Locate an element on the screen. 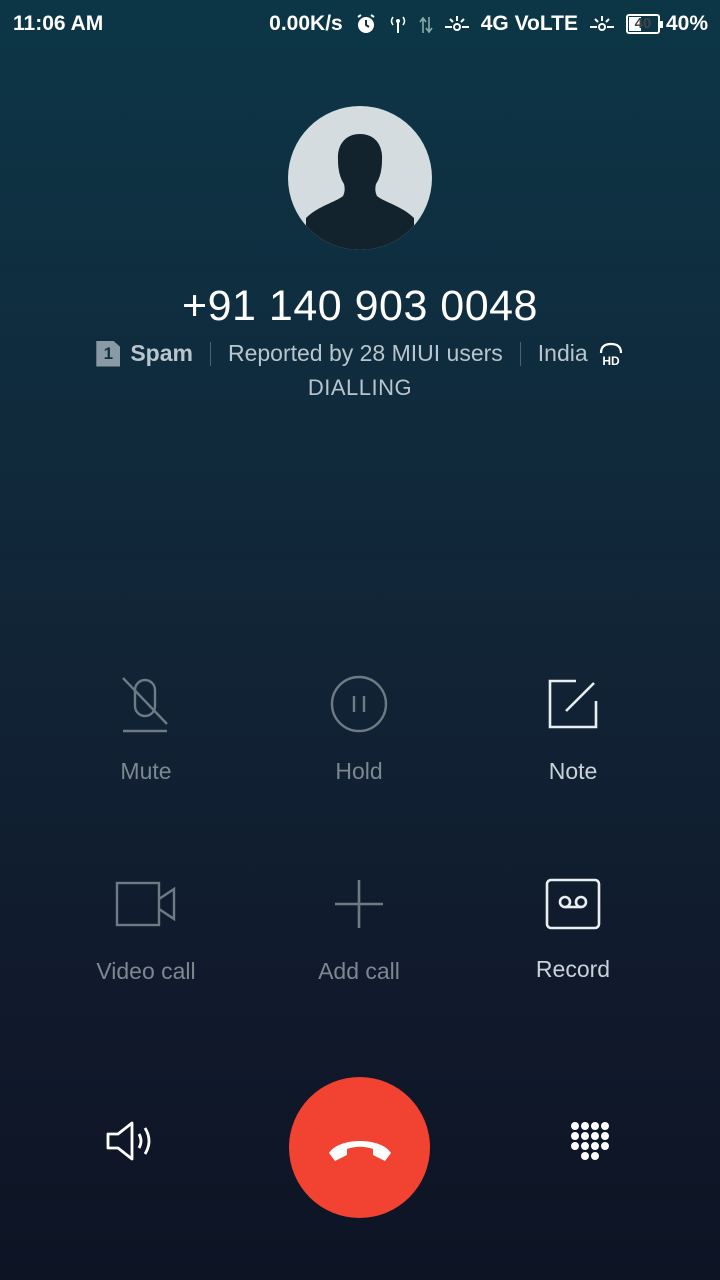  spam-tag: Spam is located at coordinates (161, 353).